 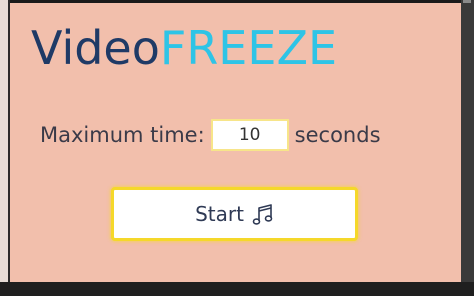 What do you see at coordinates (263, 215) in the screenshot?
I see `music-note-icon` at bounding box center [263, 215].